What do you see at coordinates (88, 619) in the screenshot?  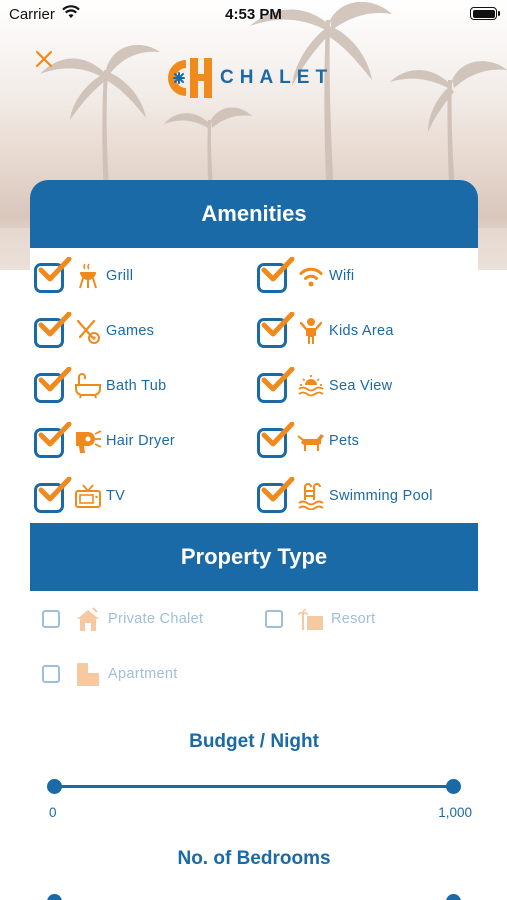 I see `chalet-icon` at bounding box center [88, 619].